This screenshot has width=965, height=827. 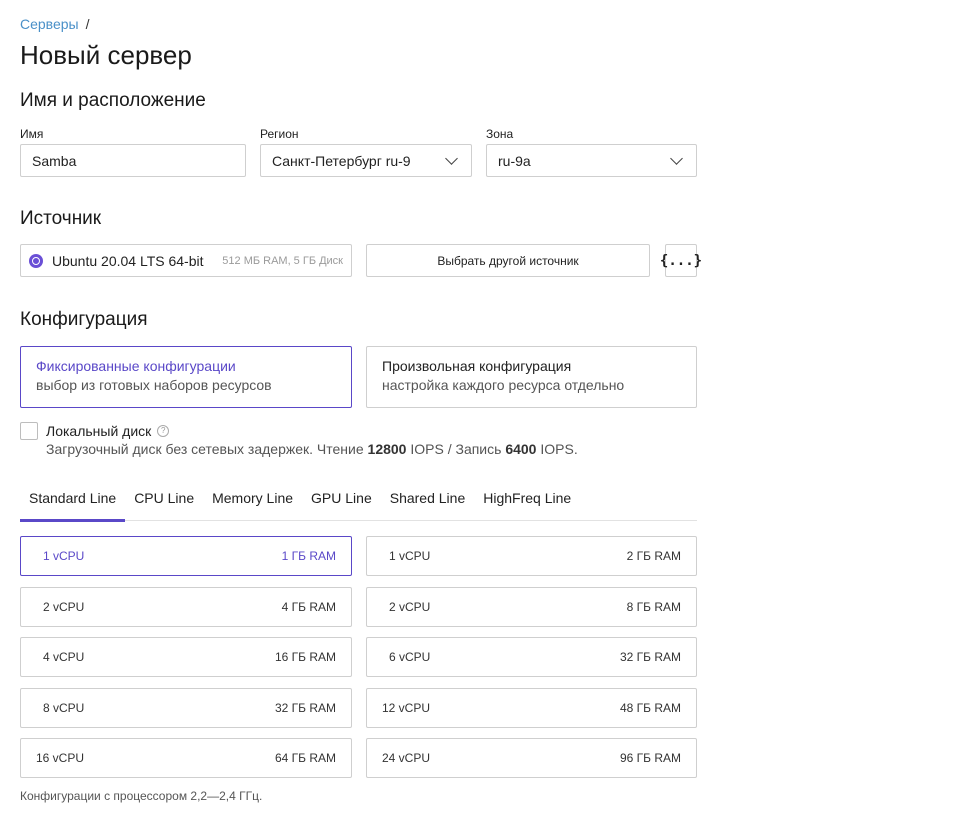 I want to click on tab-gpu-line: GPU Line, so click(x=341, y=500).